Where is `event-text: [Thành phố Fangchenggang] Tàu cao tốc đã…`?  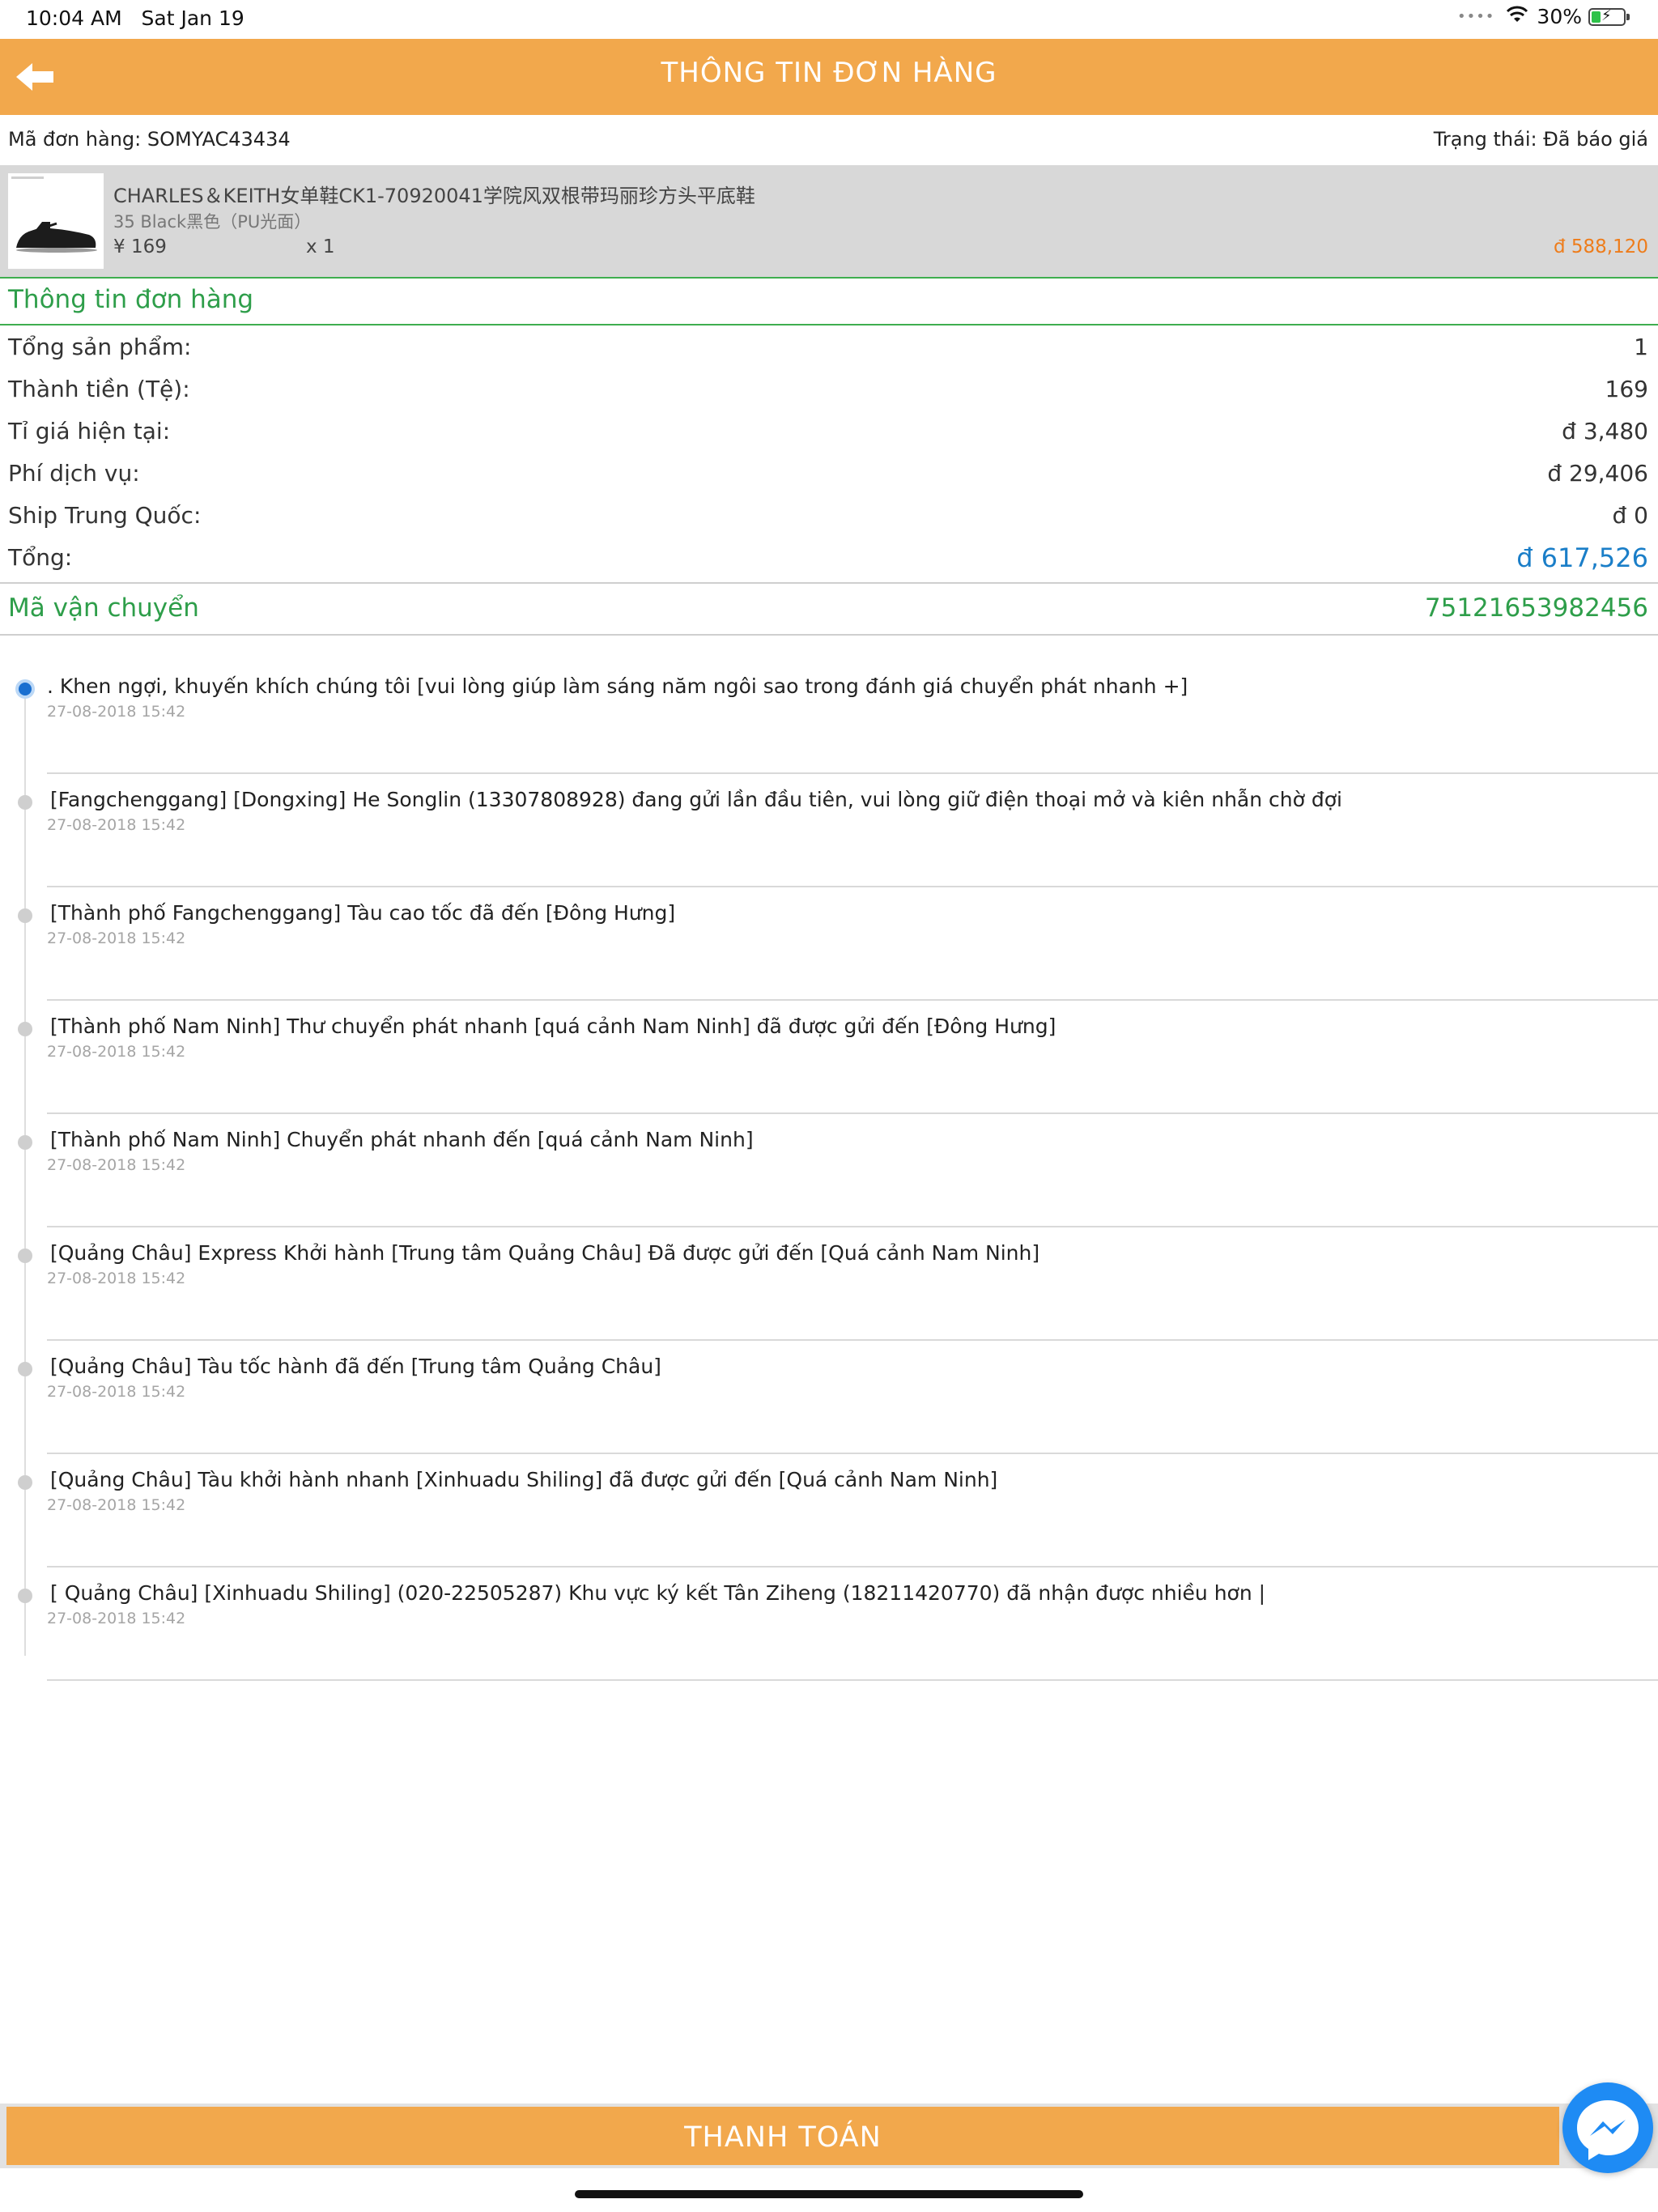 event-text: [Thành phố Fangchenggang] Tàu cao tốc đã… is located at coordinates (363, 913).